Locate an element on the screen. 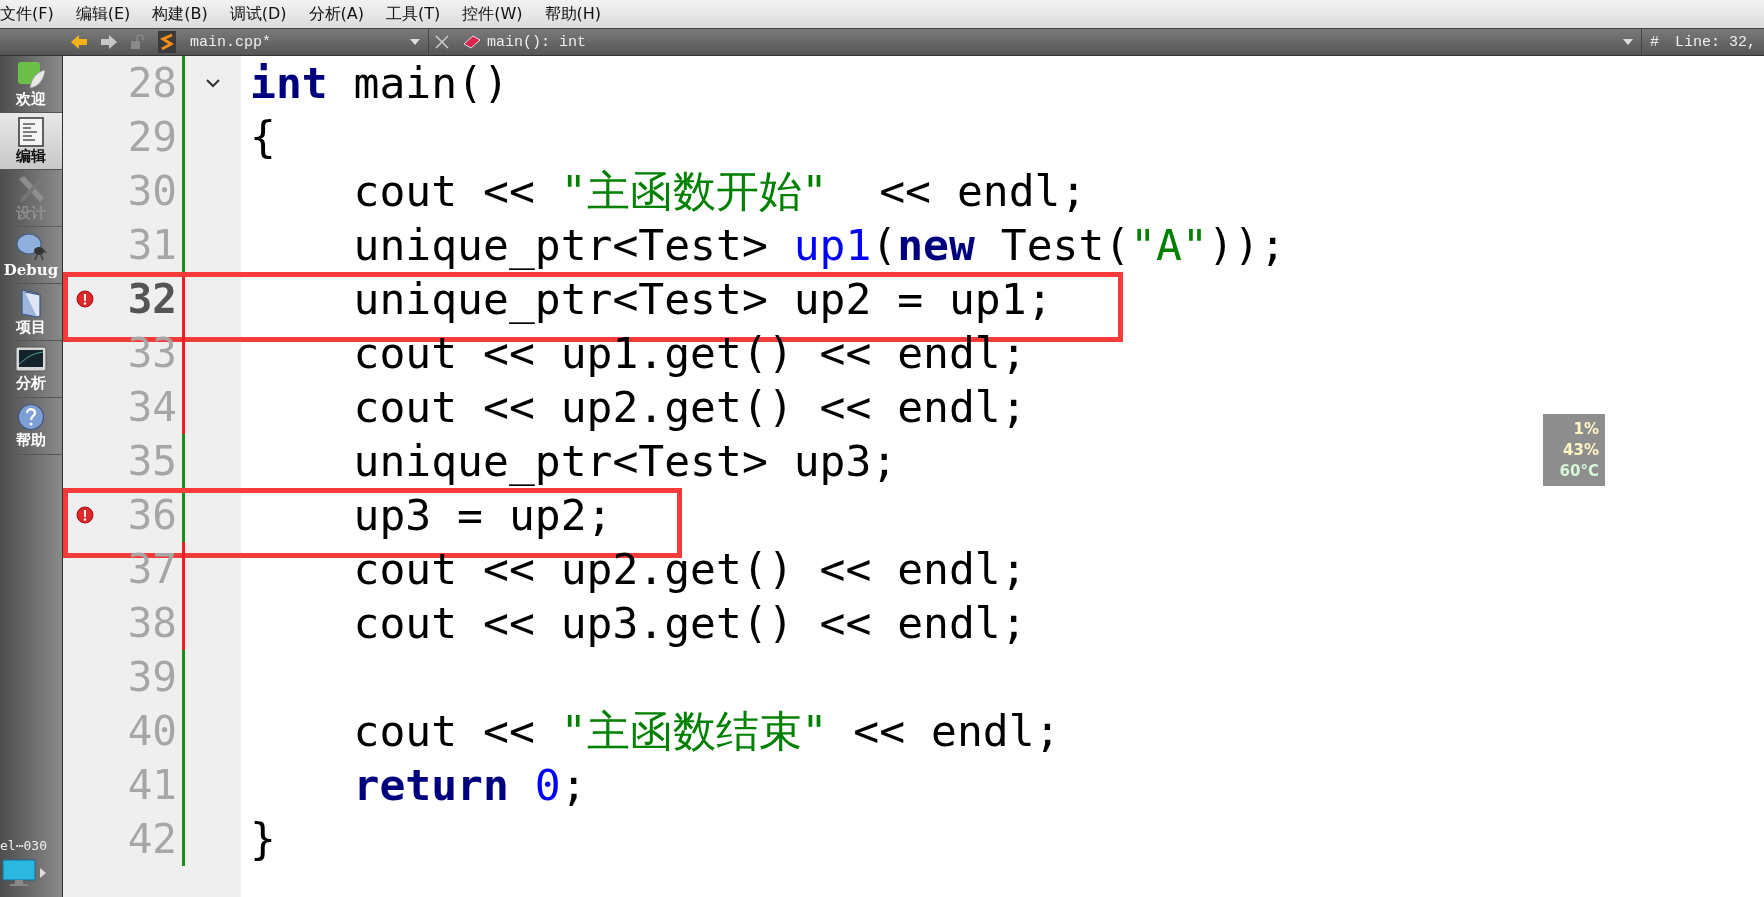 The height and width of the screenshot is (897, 1764). code-file-icon is located at coordinates (167, 42).